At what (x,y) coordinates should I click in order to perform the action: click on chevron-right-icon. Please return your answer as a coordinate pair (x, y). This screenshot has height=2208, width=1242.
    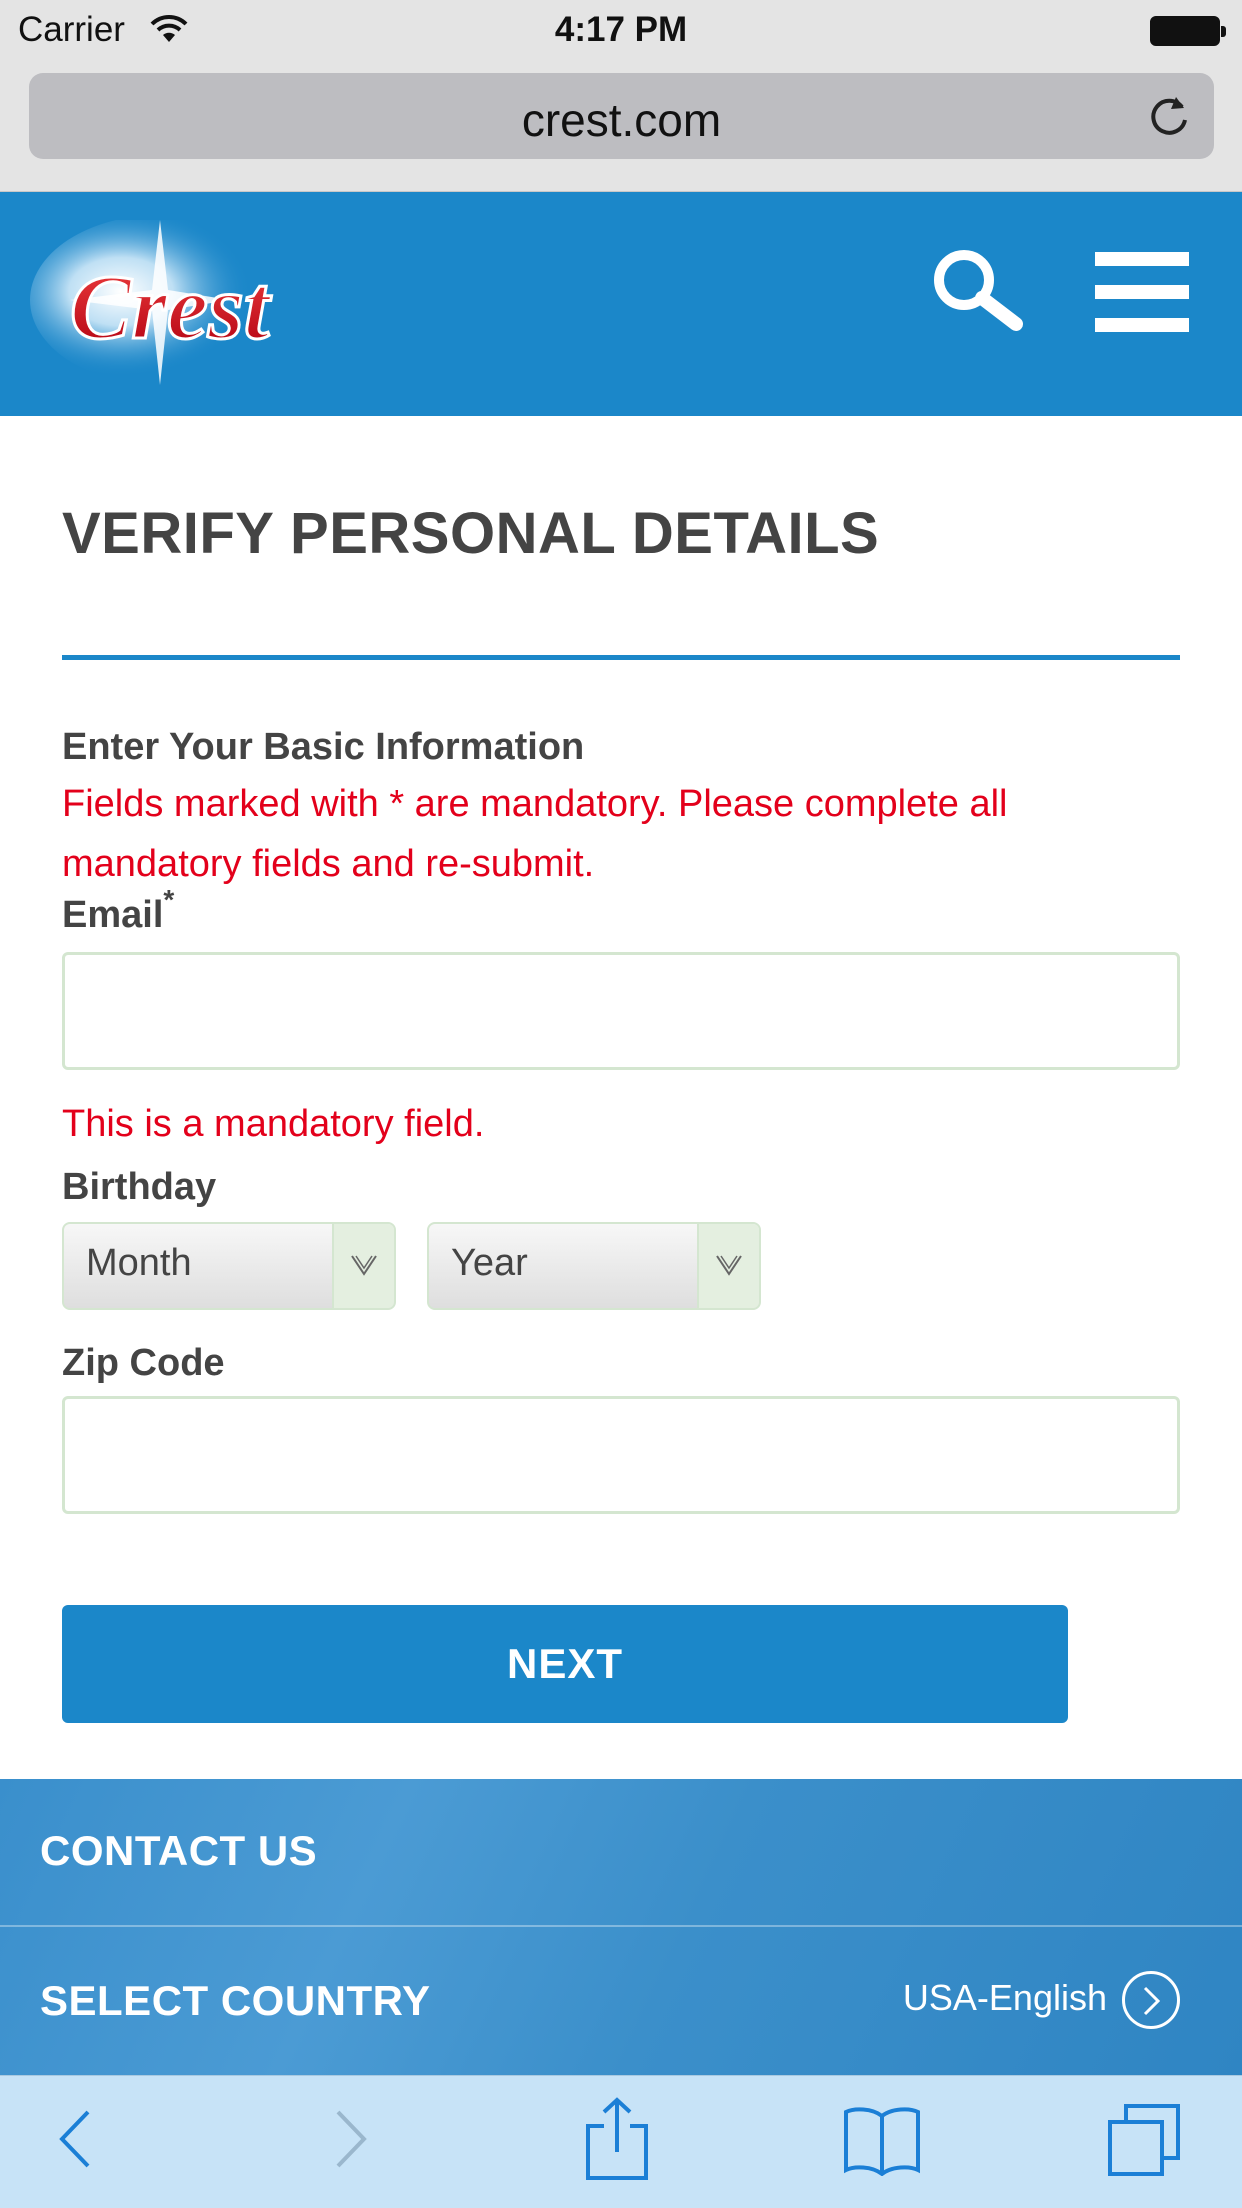
    Looking at the image, I should click on (1152, 2001).